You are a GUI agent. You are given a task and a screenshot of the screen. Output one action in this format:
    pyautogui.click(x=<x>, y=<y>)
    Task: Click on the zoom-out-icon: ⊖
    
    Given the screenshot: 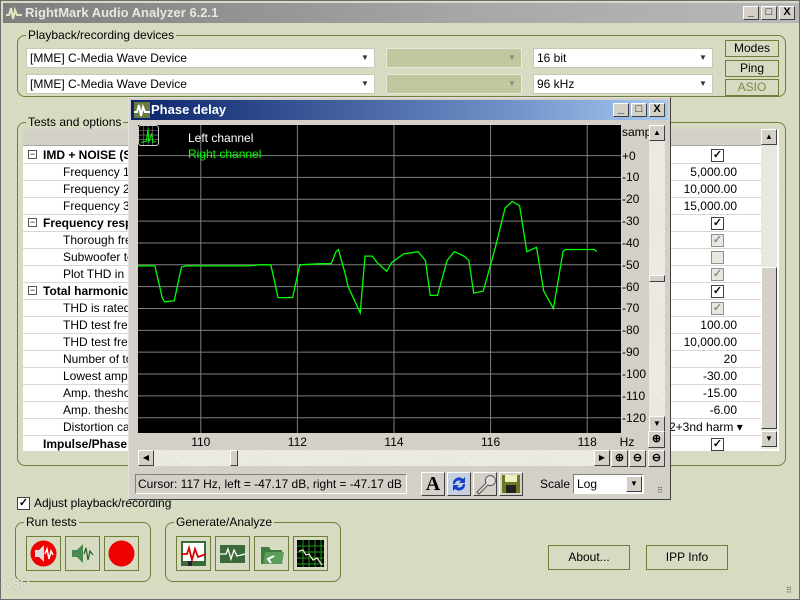 What is the action you would take?
    pyautogui.click(x=656, y=458)
    